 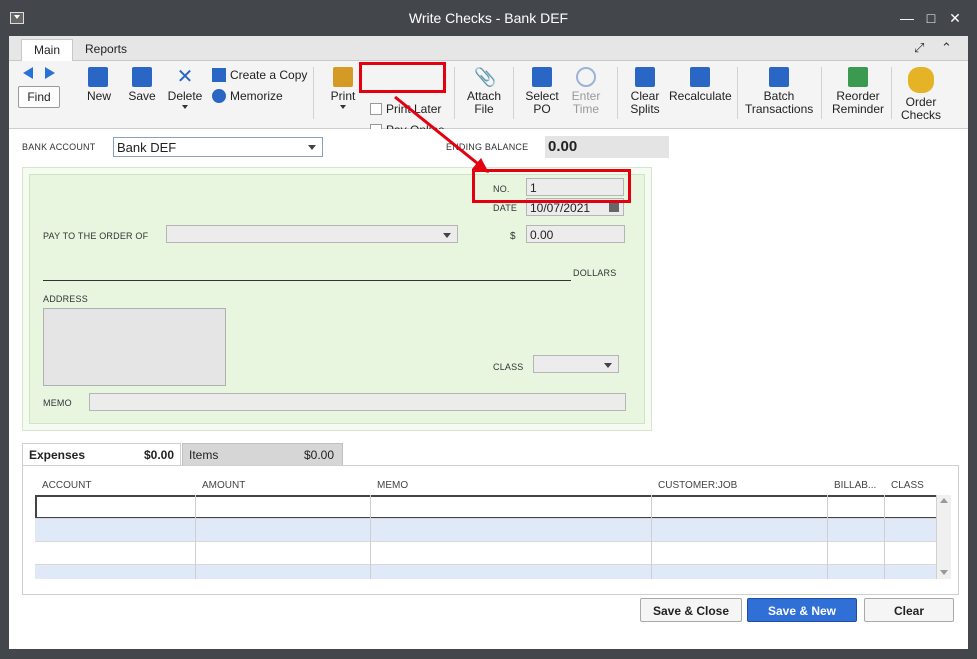 I want to click on bank-account-label: BANK ACCOUNT, so click(x=59, y=147).